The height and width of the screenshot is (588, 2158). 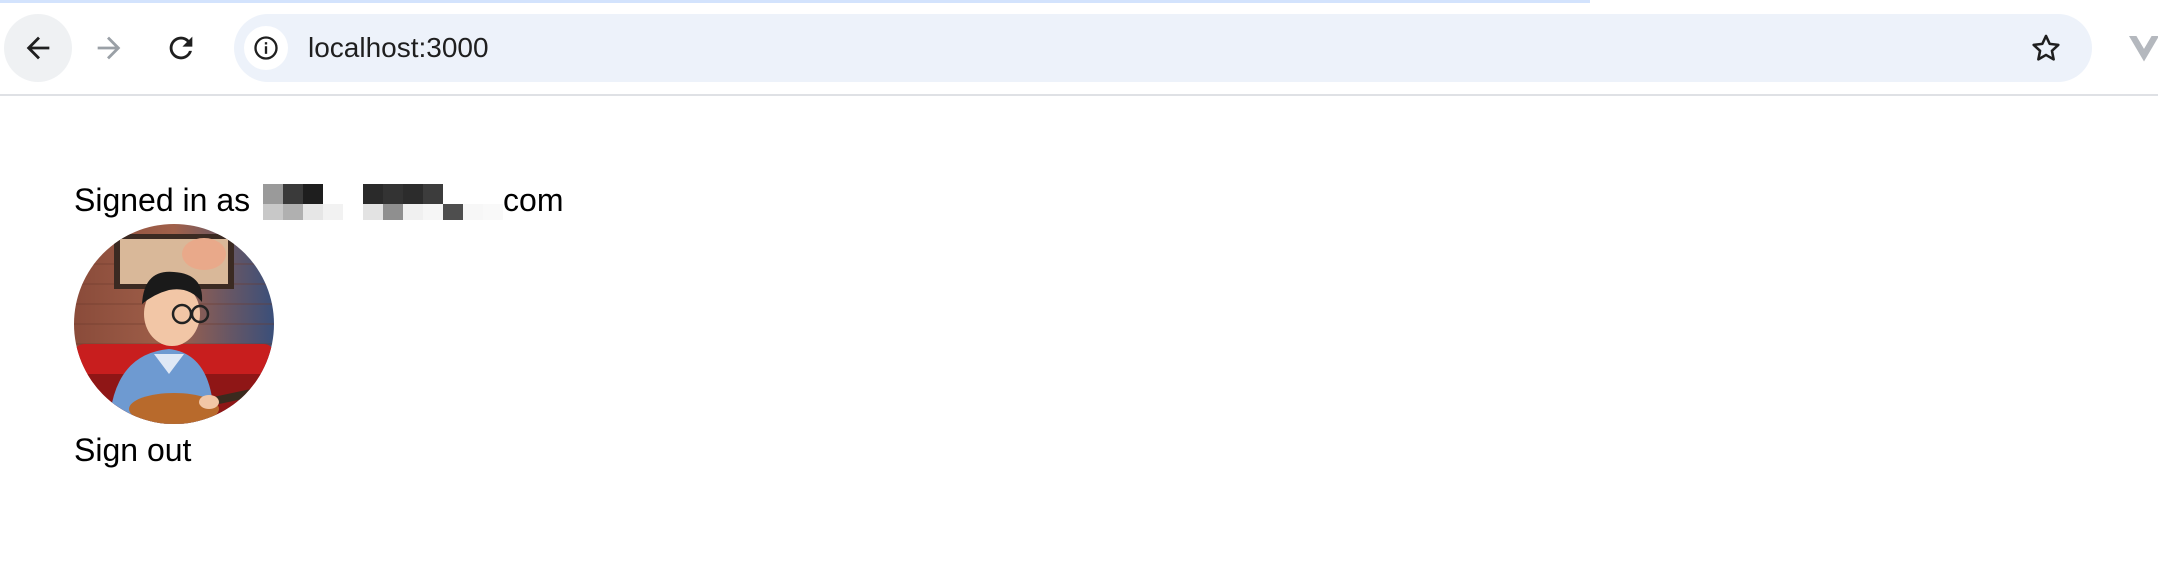 I want to click on email-suffix: com, so click(x=533, y=200).